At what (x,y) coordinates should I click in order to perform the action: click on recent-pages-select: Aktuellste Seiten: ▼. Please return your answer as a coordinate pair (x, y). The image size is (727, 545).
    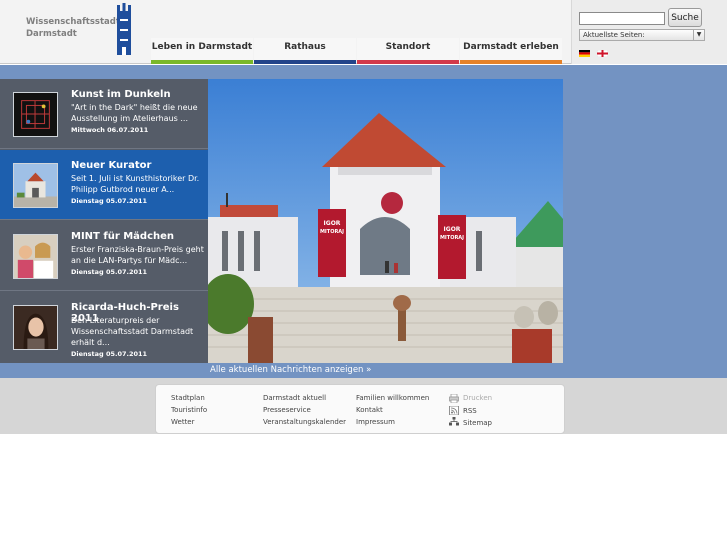
    Looking at the image, I should click on (642, 35).